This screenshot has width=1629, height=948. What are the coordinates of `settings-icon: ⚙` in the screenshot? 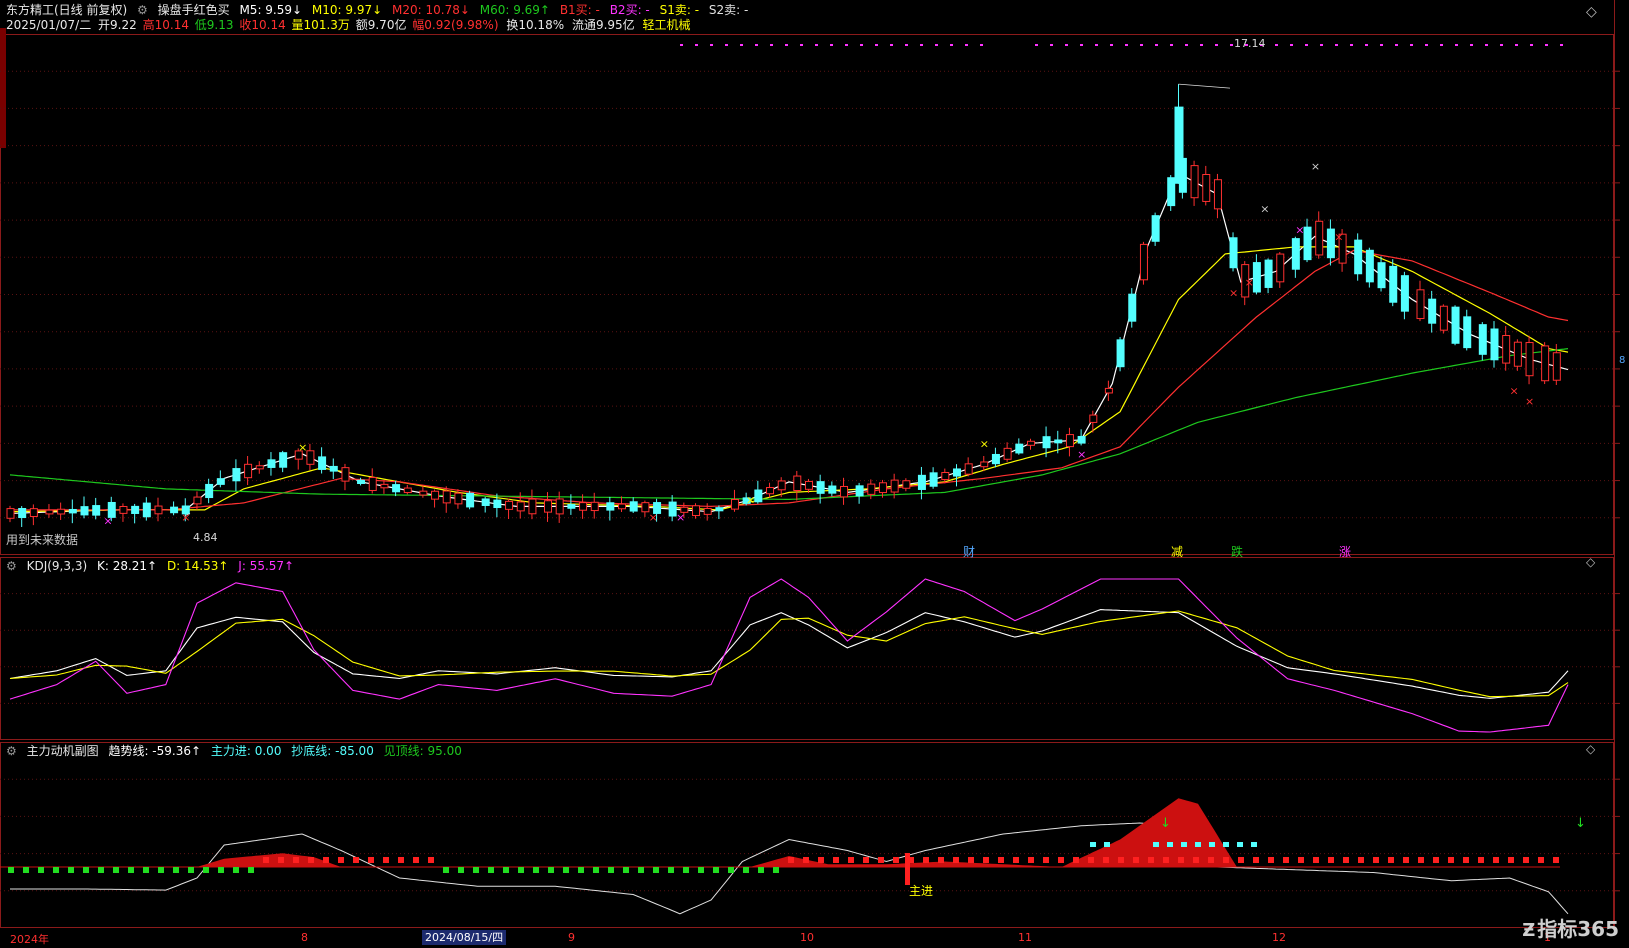 It's located at (142, 10).